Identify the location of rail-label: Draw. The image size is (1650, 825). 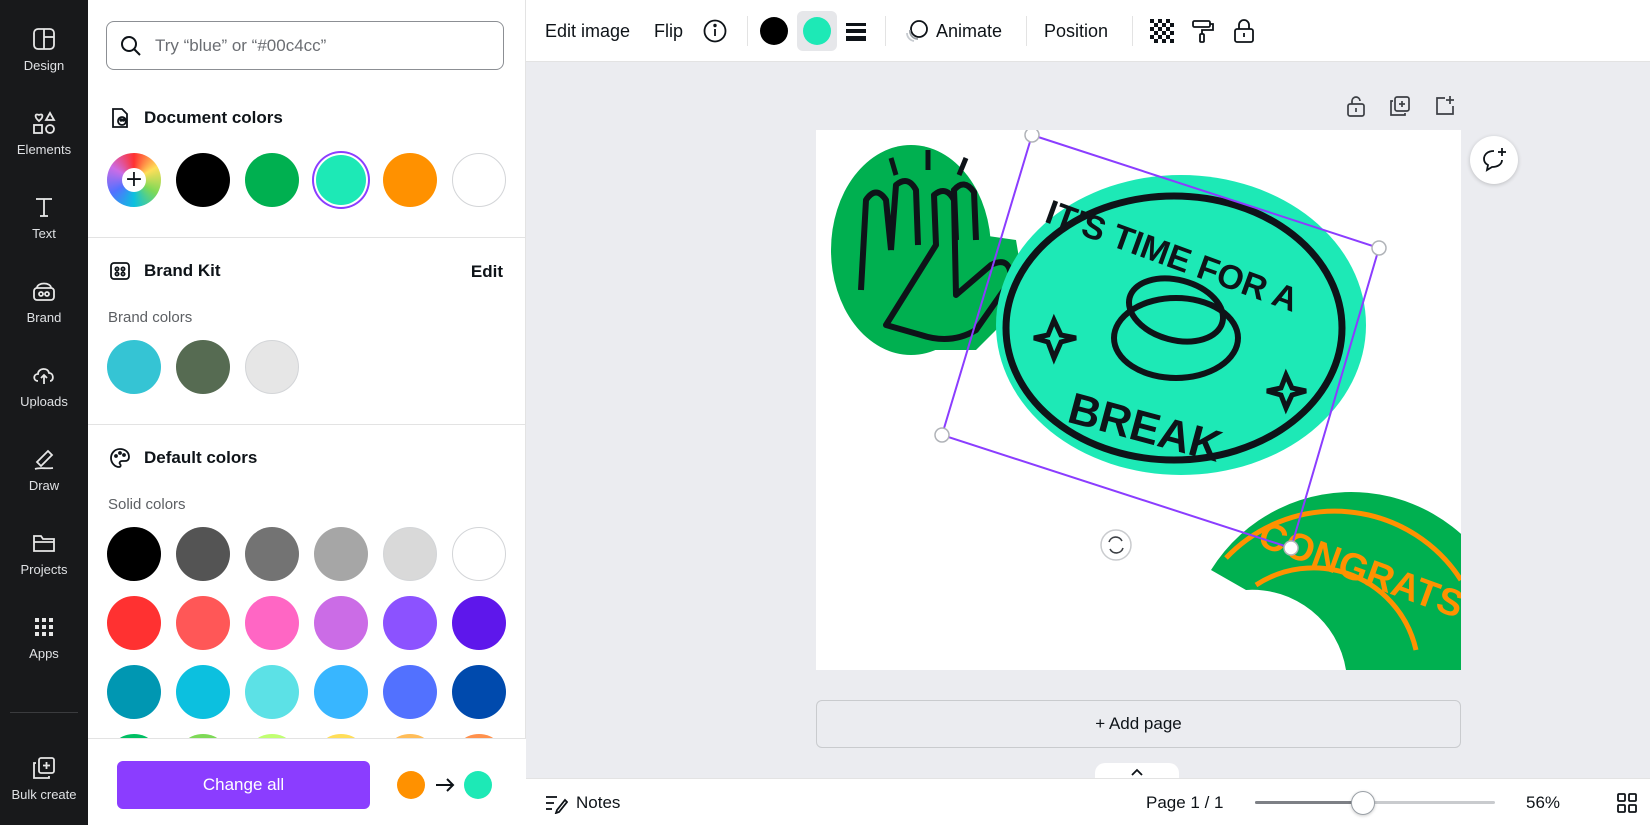
(44, 485).